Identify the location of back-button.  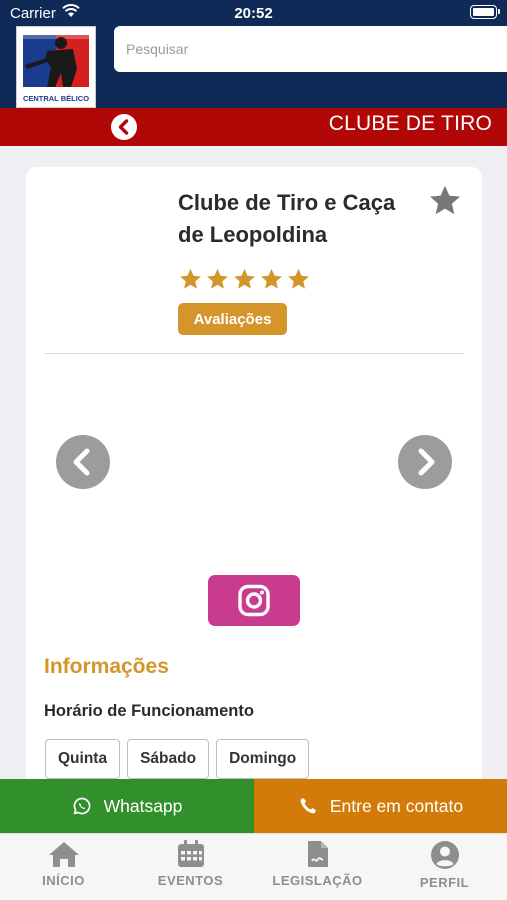
(124, 127).